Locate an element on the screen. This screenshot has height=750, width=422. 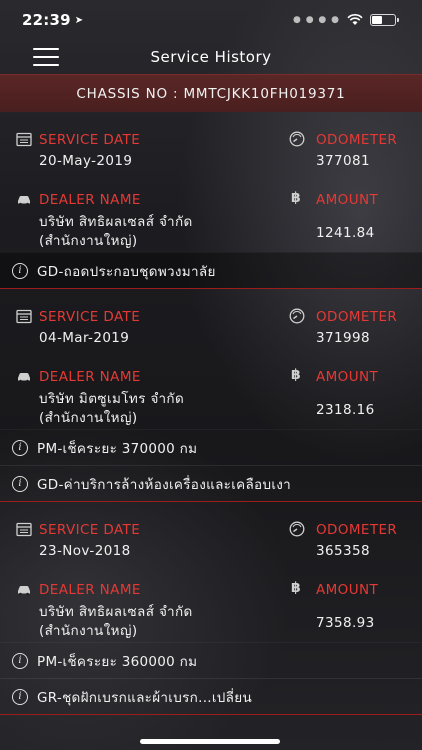
status-bar: 22:39 ➤ ● ● ● ● is located at coordinates (211, 20).